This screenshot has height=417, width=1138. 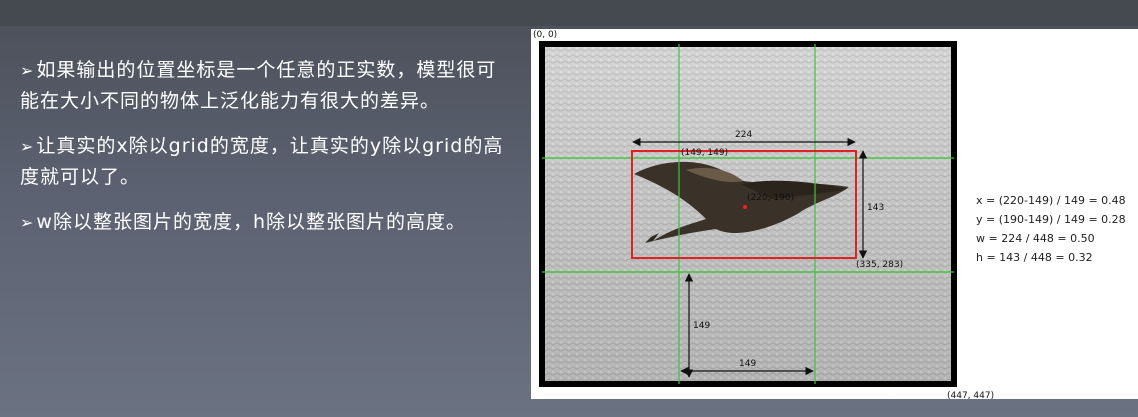 What do you see at coordinates (704, 153) in the screenshot?
I see `top-left-label: (149, 149)` at bounding box center [704, 153].